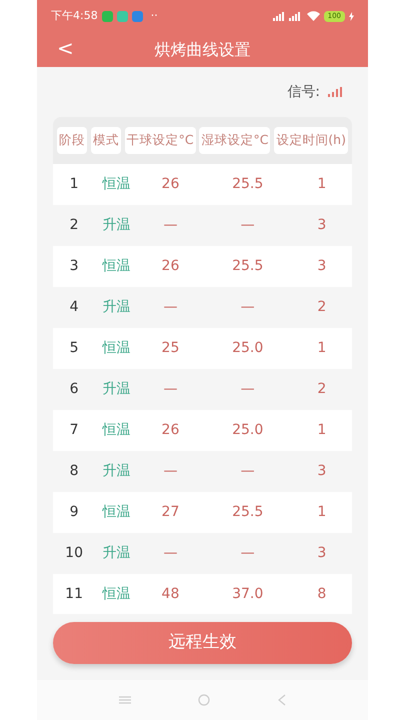  What do you see at coordinates (74, 389) in the screenshot?
I see `table-cell-text: 6` at bounding box center [74, 389].